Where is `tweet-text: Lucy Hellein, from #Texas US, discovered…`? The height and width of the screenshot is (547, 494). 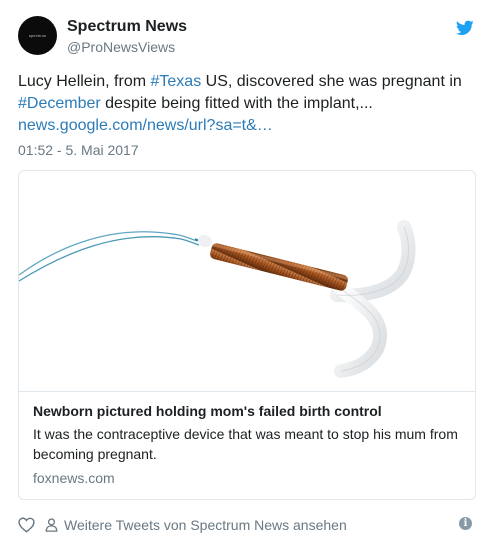
tweet-text: Lucy Hellein, from #Texas US, discovered… is located at coordinates (248, 104).